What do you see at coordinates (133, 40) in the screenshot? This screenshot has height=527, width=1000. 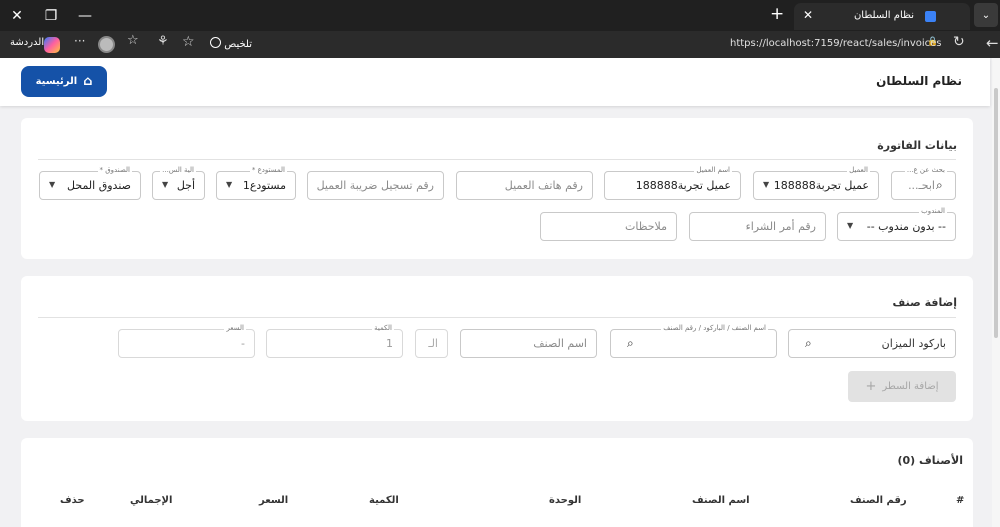 I see `favorites-icon: ☆` at bounding box center [133, 40].